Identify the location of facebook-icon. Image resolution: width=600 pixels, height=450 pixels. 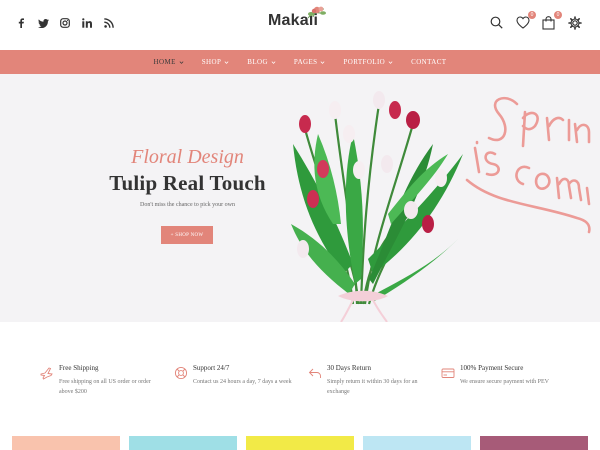
(21, 23).